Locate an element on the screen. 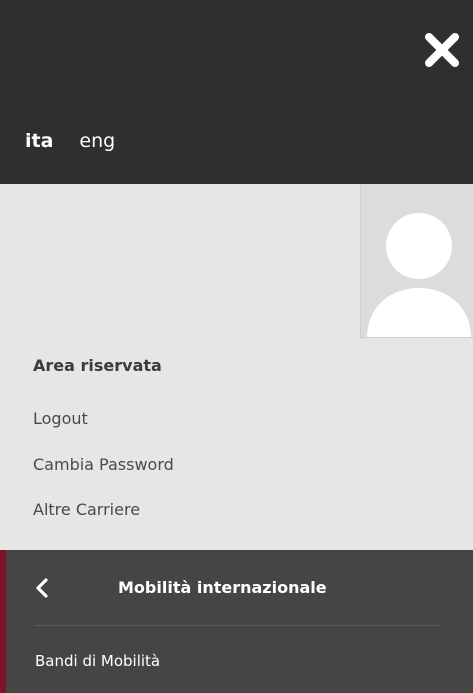 Image resolution: width=473 pixels, height=693 pixels. close-icon is located at coordinates (442, 50).